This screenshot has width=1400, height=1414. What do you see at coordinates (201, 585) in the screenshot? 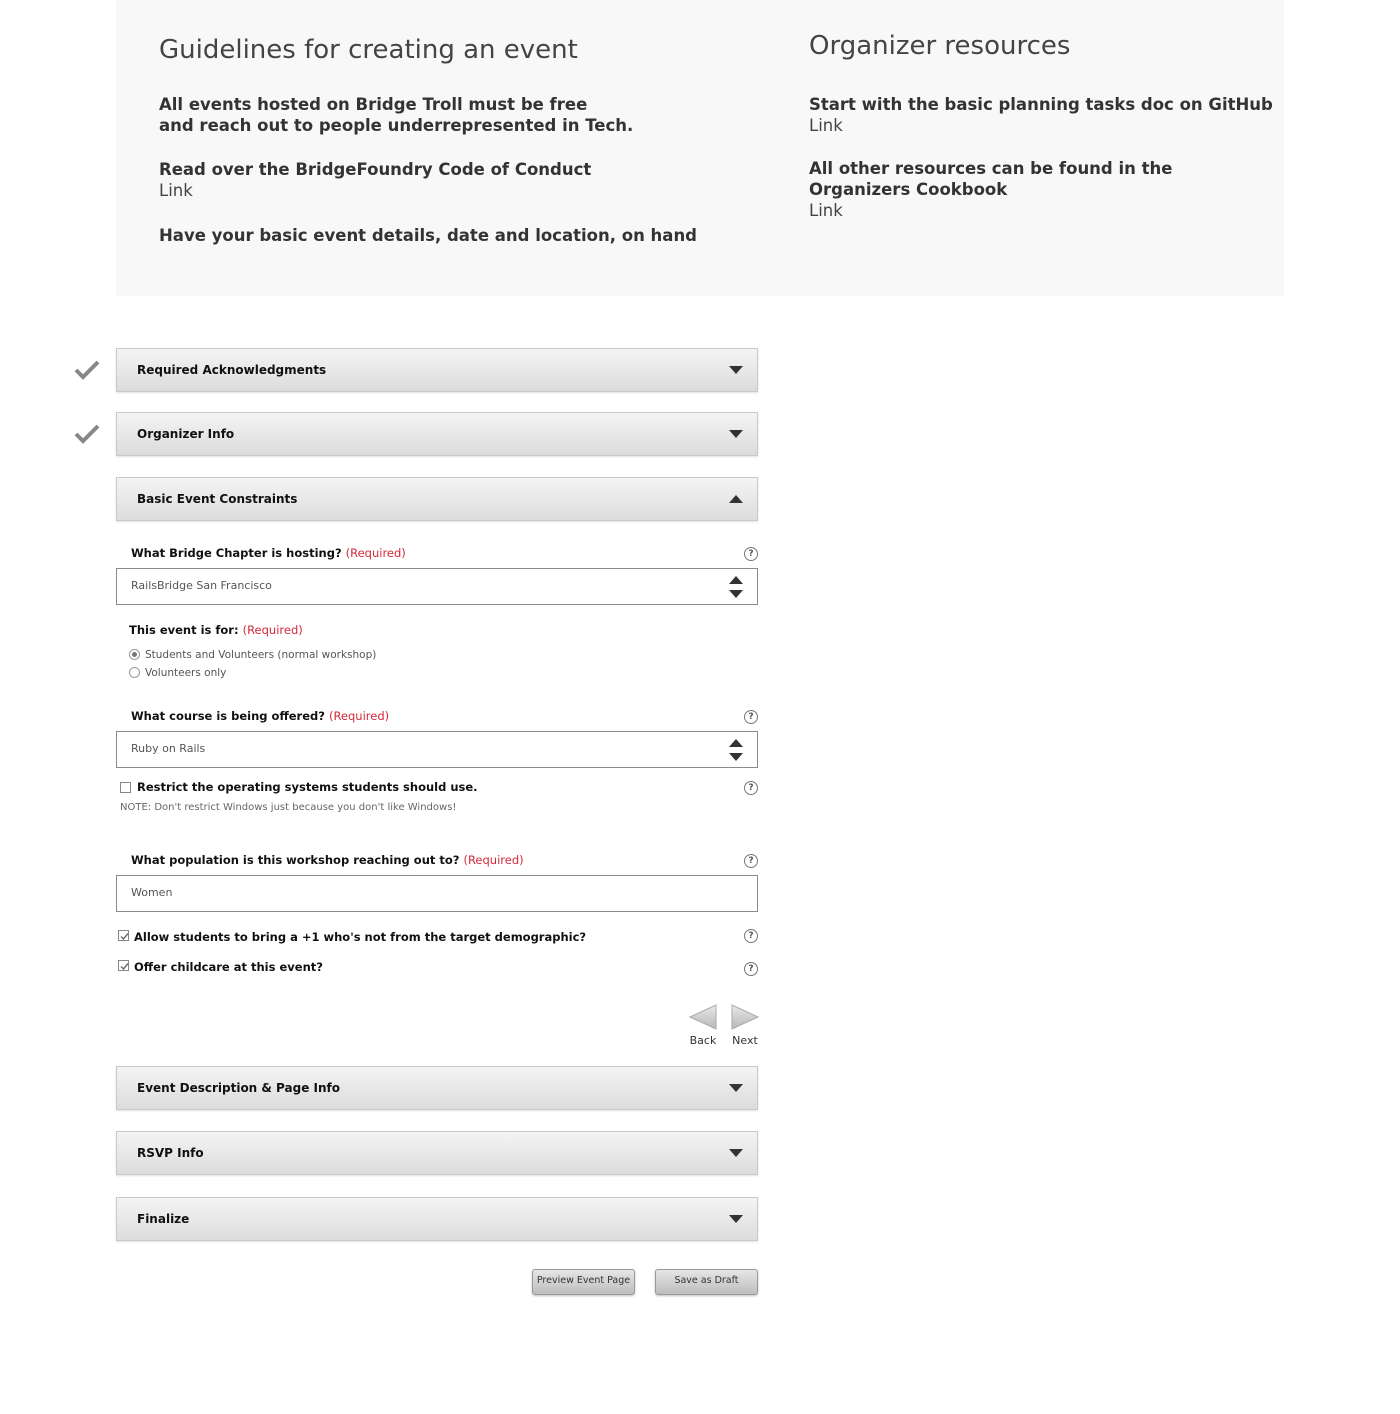
I see `chapter-select-value: RailsBridge San Francisco` at bounding box center [201, 585].